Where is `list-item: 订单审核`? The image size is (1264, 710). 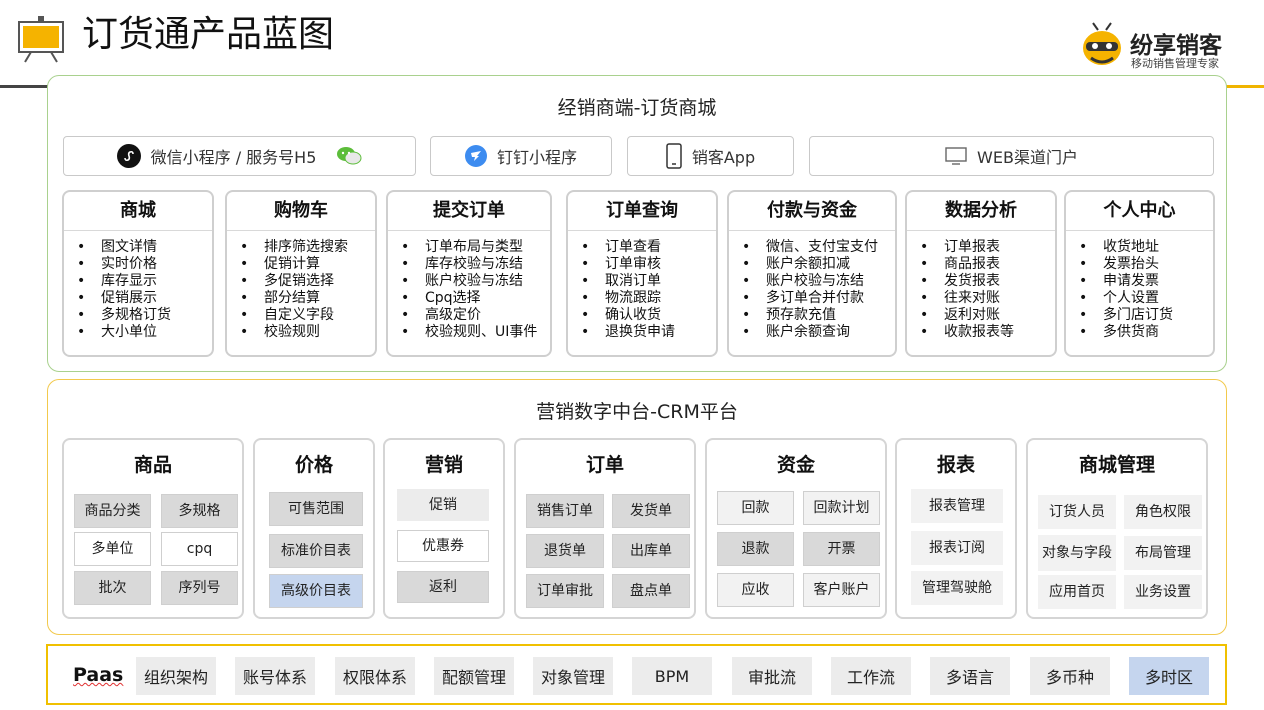
list-item: 订单审核 is located at coordinates (648, 264).